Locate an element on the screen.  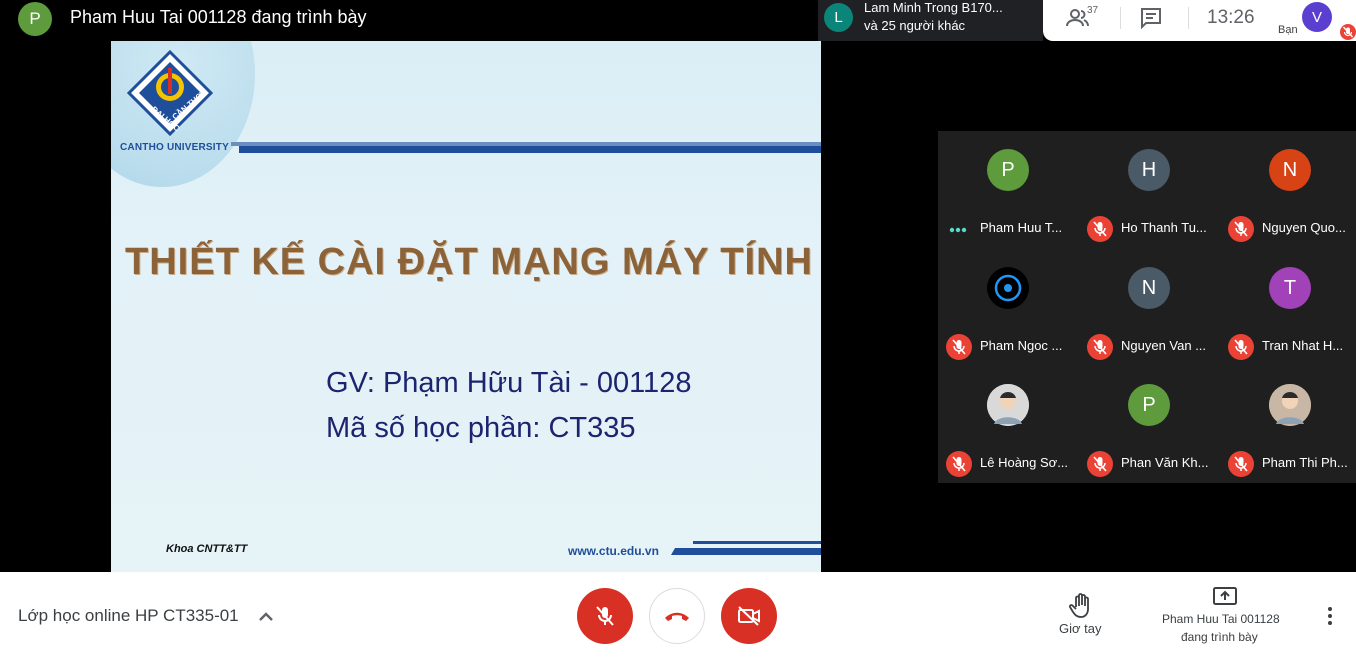
raise-hand-icon is located at coordinates (1082, 606).